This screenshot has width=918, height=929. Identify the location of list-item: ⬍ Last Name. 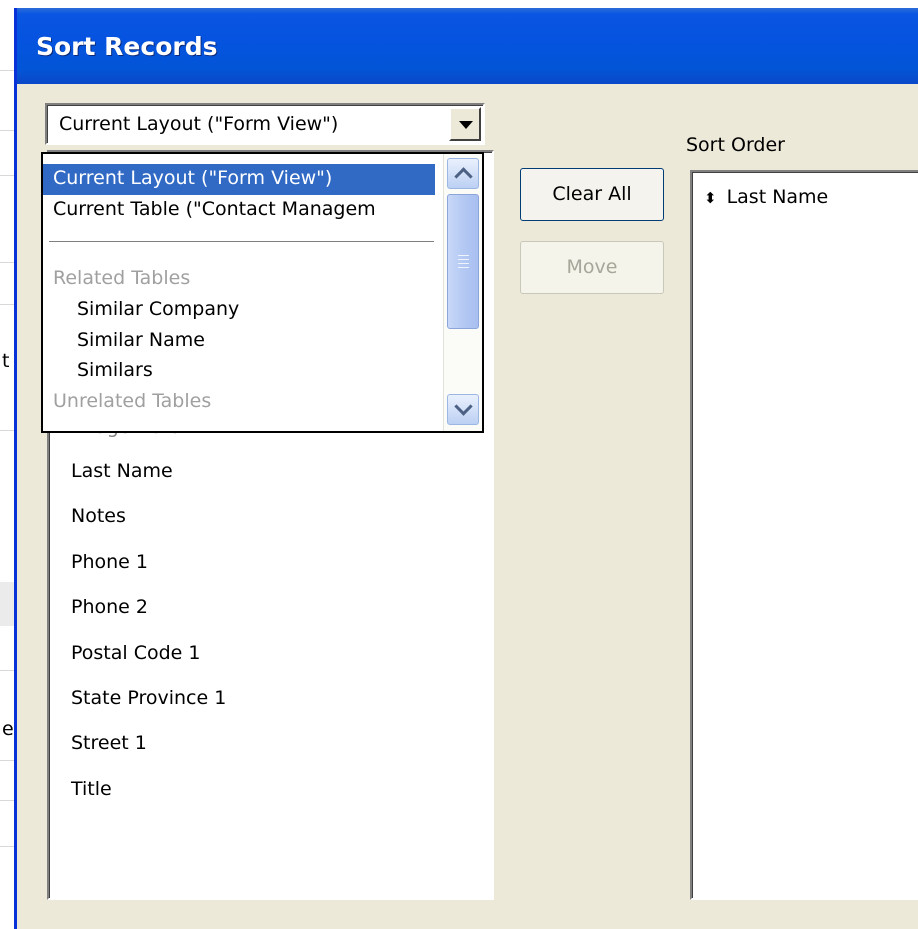
(766, 197).